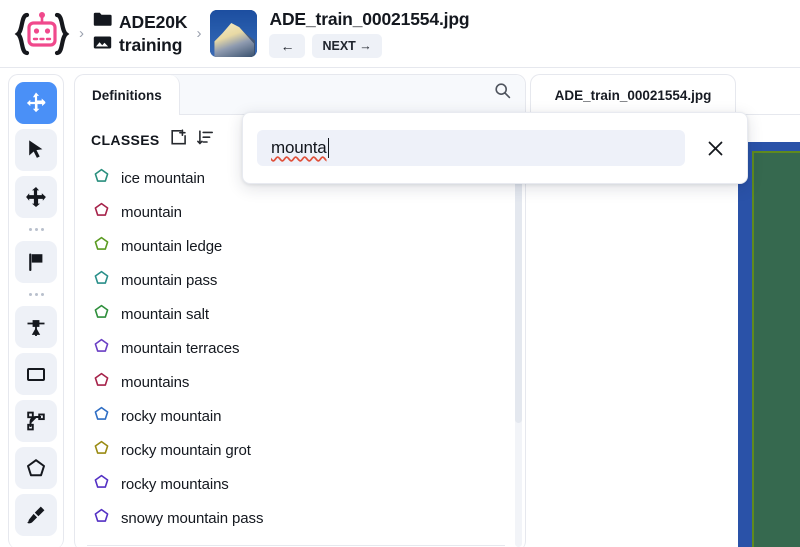 Image resolution: width=800 pixels, height=547 pixels. I want to click on class-label: mountain ledge, so click(172, 246).